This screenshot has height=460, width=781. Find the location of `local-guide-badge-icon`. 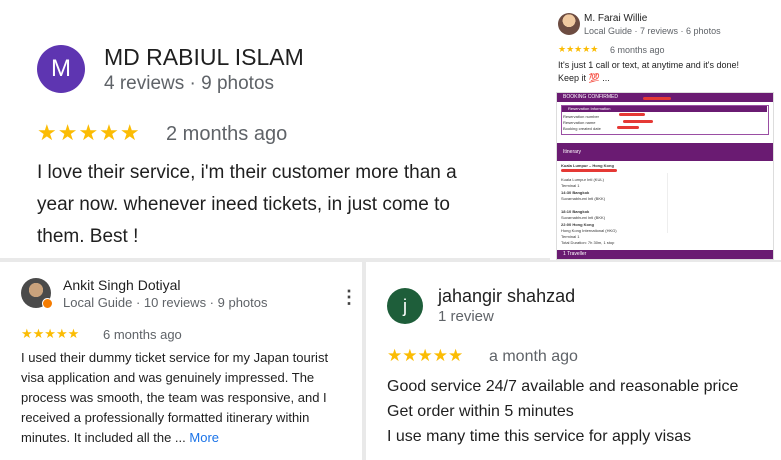

local-guide-badge-icon is located at coordinates (47, 303).